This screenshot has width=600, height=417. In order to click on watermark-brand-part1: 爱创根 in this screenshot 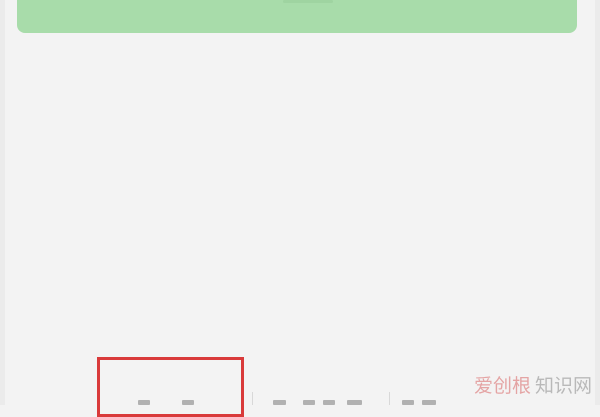, I will do `click(502, 386)`.